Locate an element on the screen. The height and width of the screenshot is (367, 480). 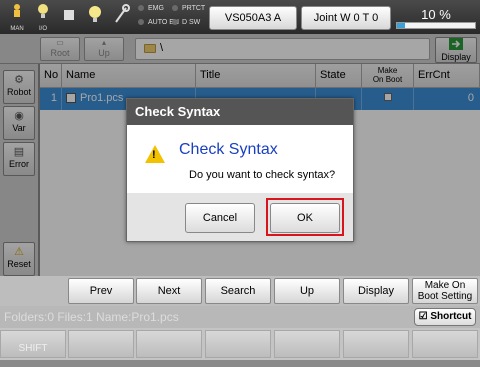
make-on-boot-setting-button: Make On Boot Setting is located at coordinates (445, 291).